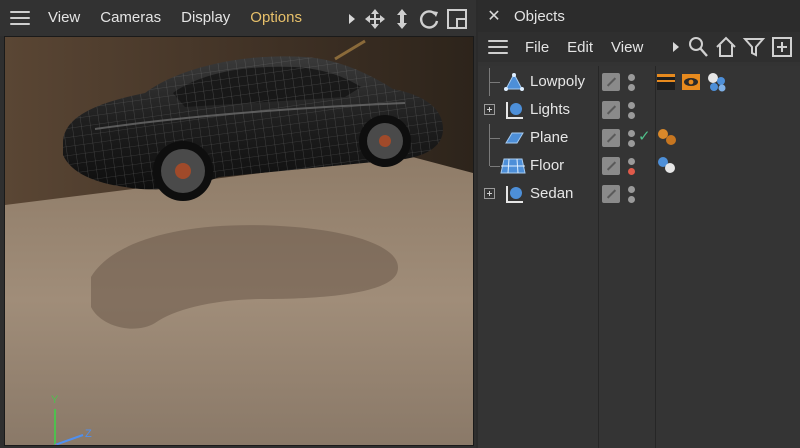 This screenshot has height=448, width=800. Describe the element at coordinates (639, 82) in the screenshot. I see `object-row-lowpoly: Lowpoly` at that location.